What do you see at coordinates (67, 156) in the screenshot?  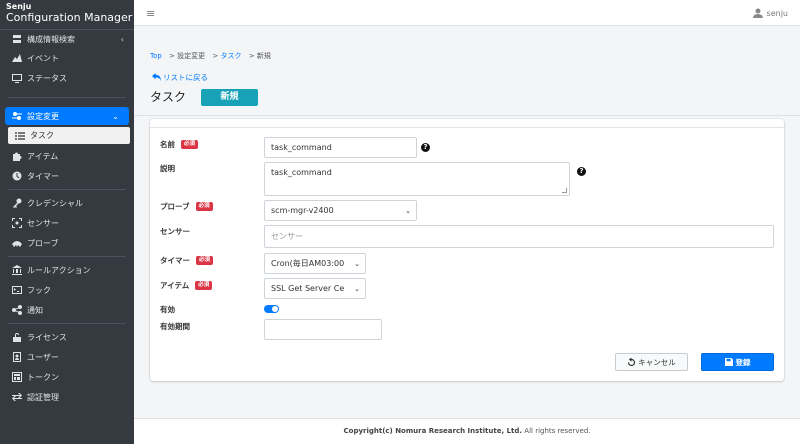 I see `sidebar-item-item: アイテム` at bounding box center [67, 156].